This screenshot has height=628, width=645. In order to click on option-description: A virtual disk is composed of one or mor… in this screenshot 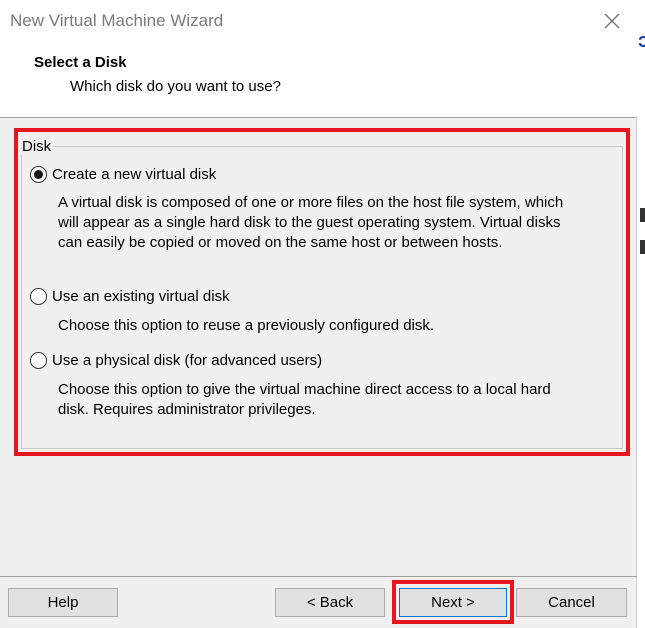, I will do `click(338, 223)`.